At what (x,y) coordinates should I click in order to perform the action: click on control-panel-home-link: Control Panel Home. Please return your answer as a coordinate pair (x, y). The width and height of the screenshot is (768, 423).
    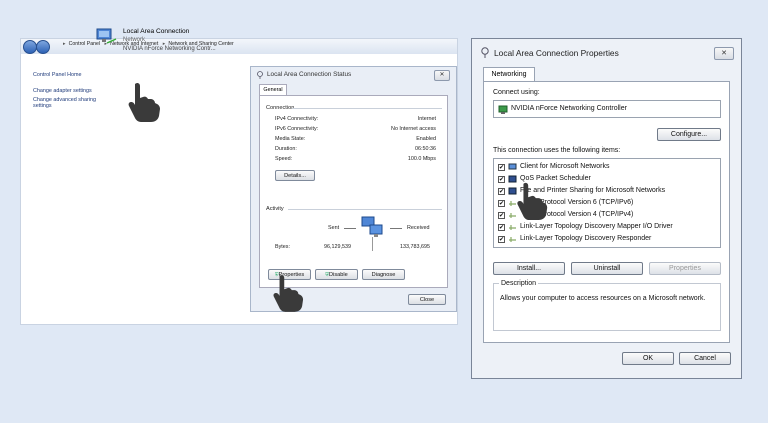
    Looking at the image, I should click on (57, 75).